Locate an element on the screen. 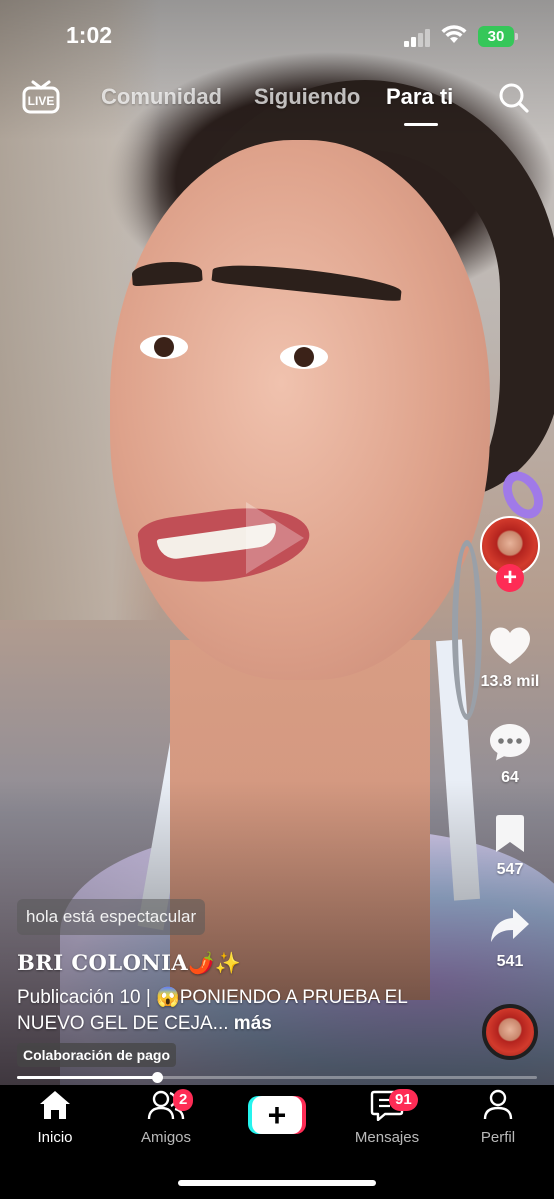 The height and width of the screenshot is (1199, 554). share-count: 541 is located at coordinates (510, 961).